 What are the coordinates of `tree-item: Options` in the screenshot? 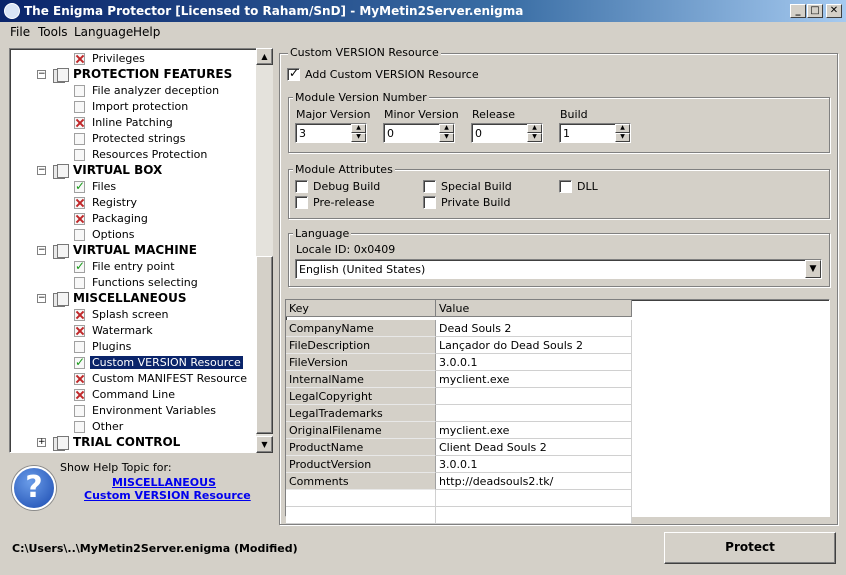 It's located at (133, 235).